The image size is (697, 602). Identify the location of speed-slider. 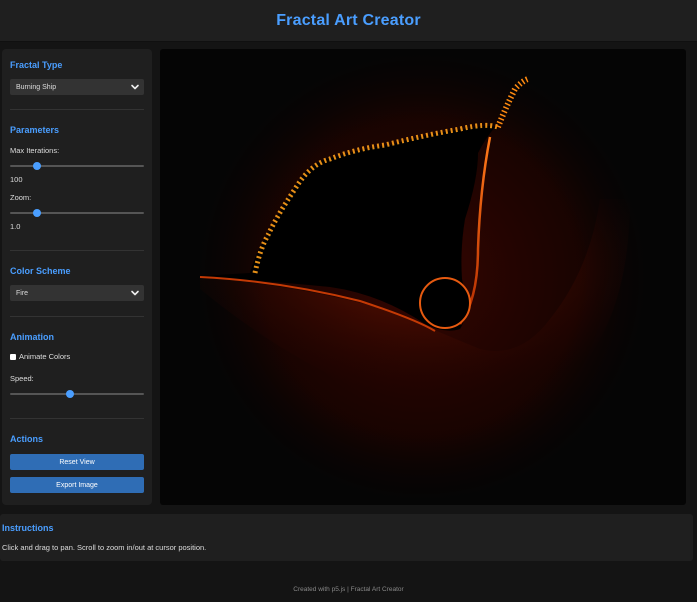
(77, 394).